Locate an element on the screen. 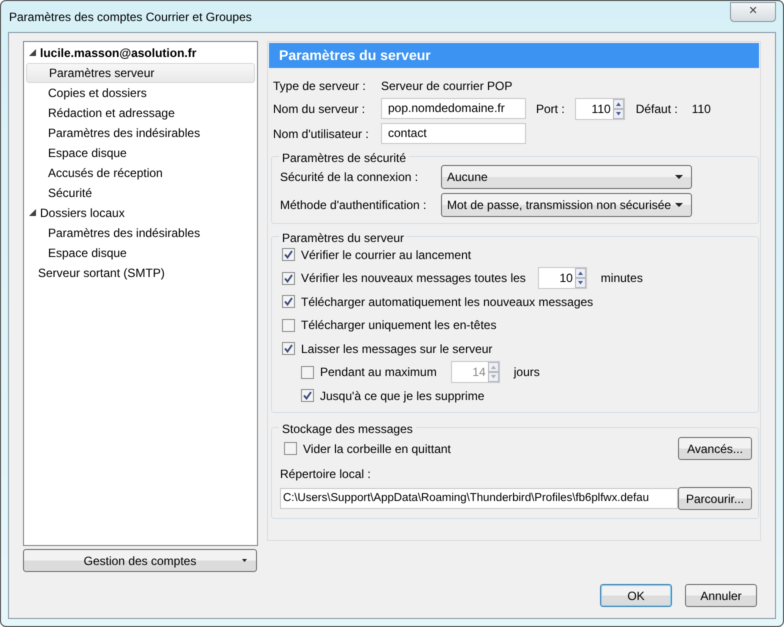 The width and height of the screenshot is (784, 627). unit-label: minutes is located at coordinates (621, 279).